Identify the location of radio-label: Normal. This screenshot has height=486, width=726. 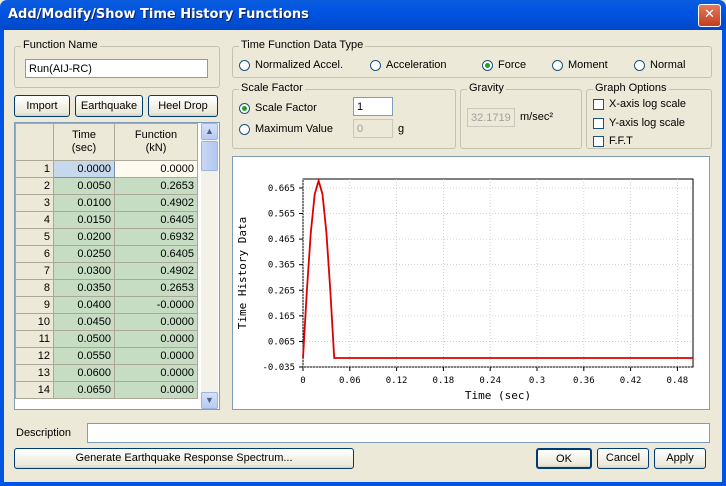
(668, 65).